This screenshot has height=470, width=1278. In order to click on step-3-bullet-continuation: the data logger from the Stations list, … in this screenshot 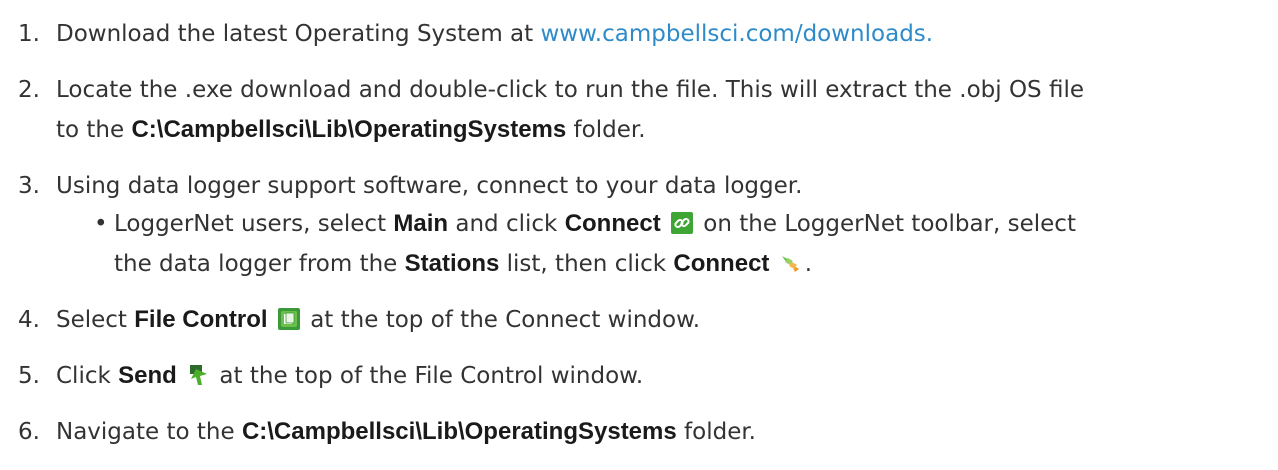, I will do `click(463, 264)`.